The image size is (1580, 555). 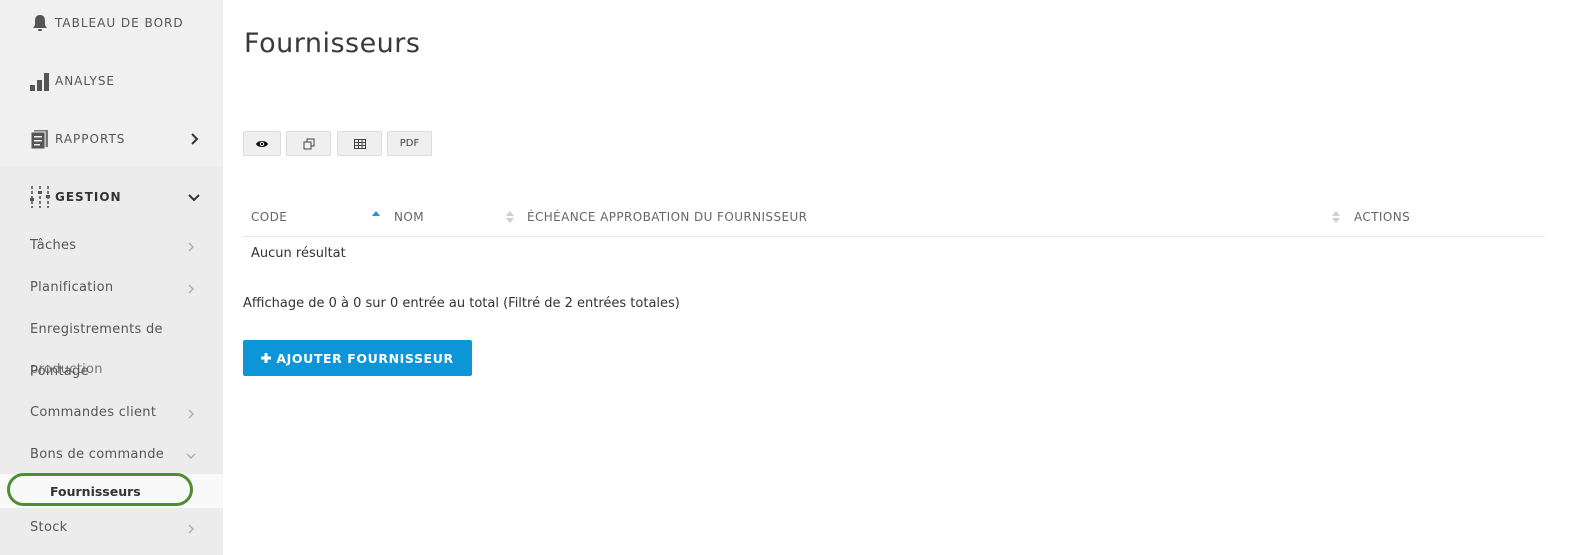 I want to click on table-empty-message: Aucun résultat, so click(x=298, y=253).